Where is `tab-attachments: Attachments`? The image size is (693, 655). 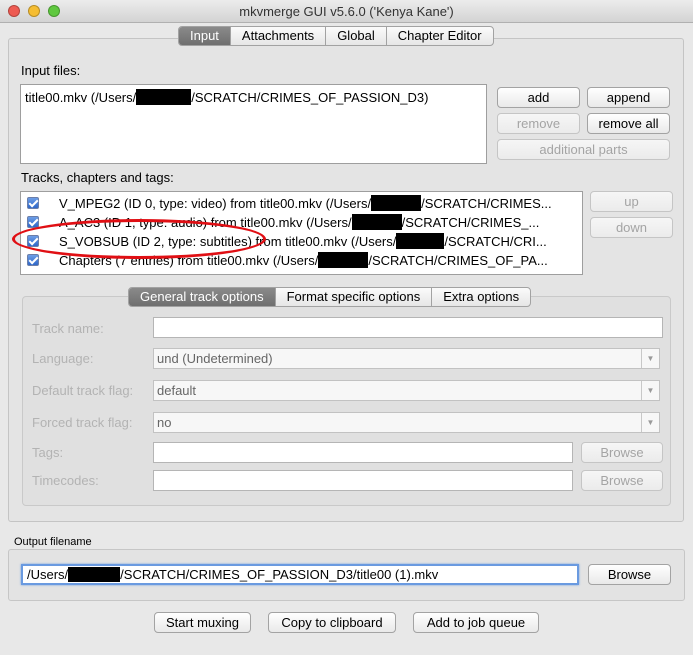 tab-attachments: Attachments is located at coordinates (279, 36).